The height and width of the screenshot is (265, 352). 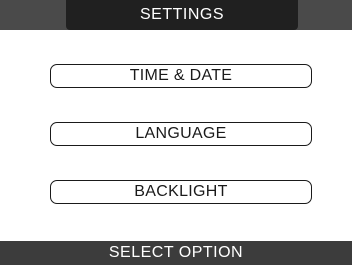 What do you see at coordinates (182, 15) in the screenshot?
I see `page-title: SETTINGS` at bounding box center [182, 15].